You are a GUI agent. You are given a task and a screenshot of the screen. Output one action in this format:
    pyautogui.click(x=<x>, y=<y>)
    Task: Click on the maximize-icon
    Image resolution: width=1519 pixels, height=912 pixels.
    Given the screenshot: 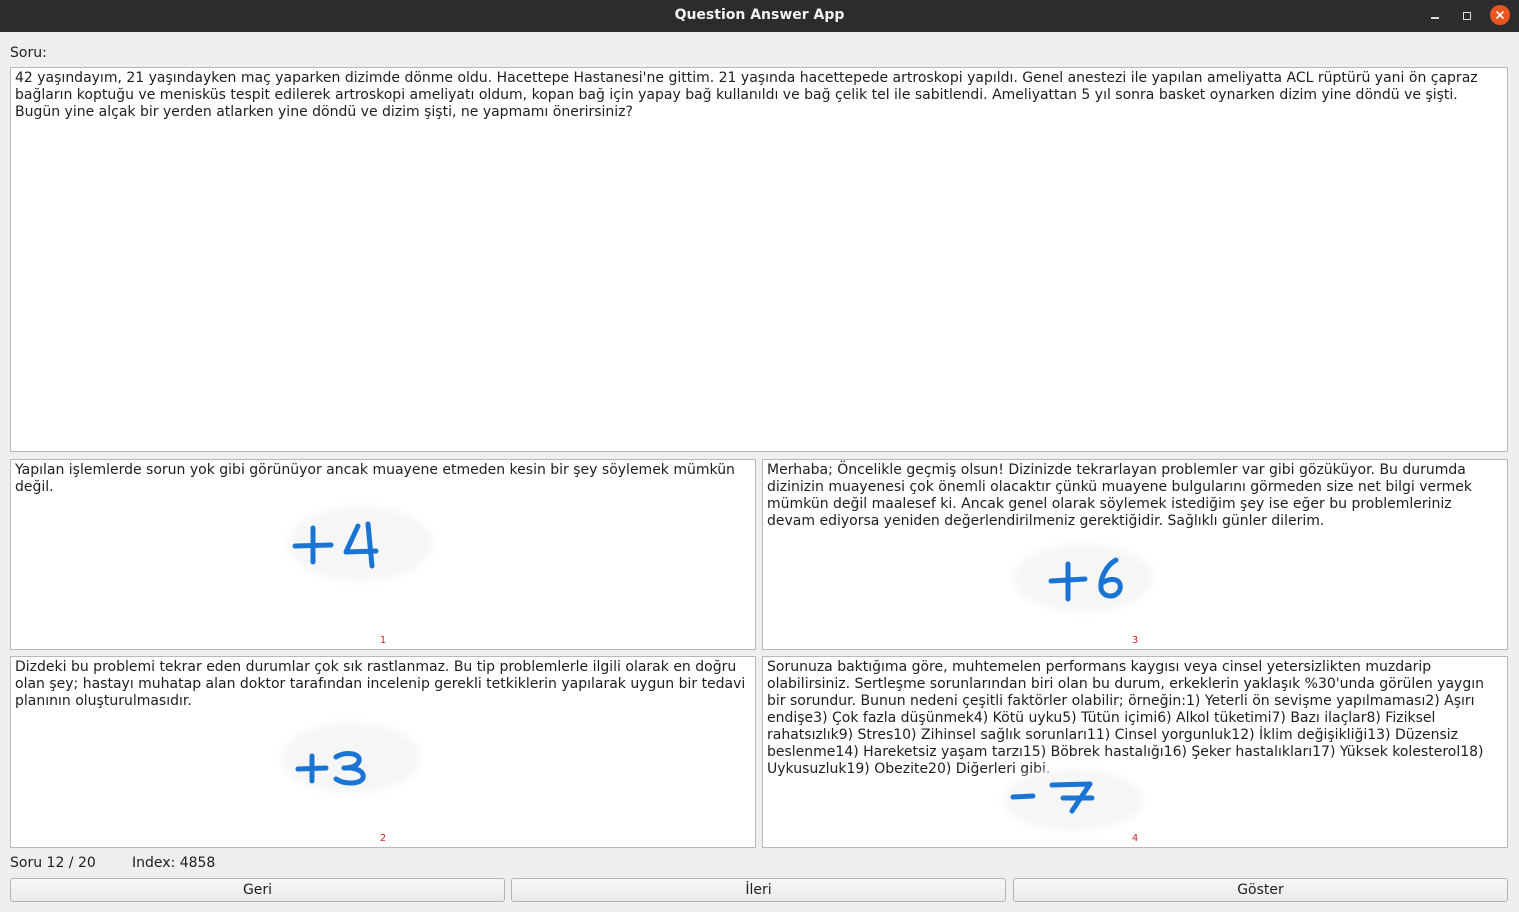 What is the action you would take?
    pyautogui.click(x=1467, y=16)
    